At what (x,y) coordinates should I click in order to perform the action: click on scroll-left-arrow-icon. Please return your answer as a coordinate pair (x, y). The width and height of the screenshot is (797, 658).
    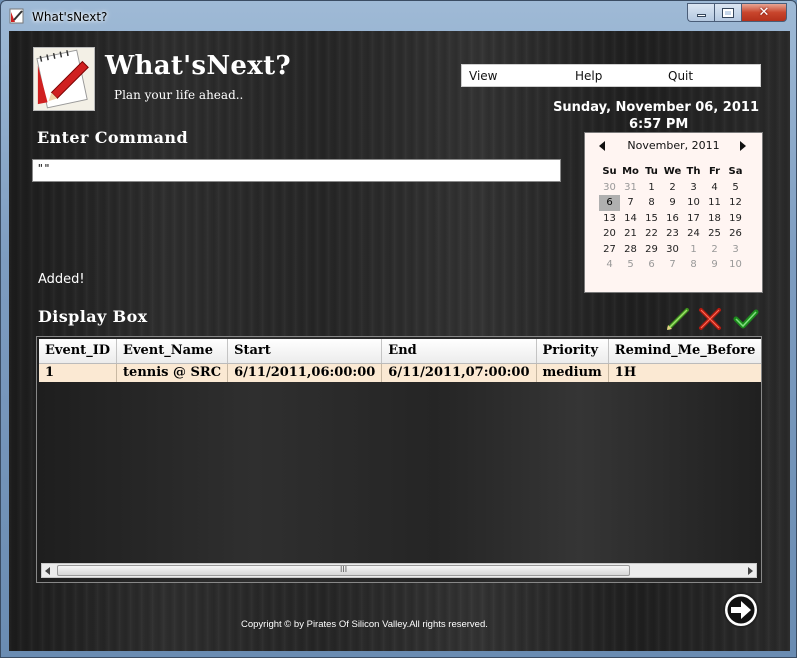
    Looking at the image, I should click on (47, 571).